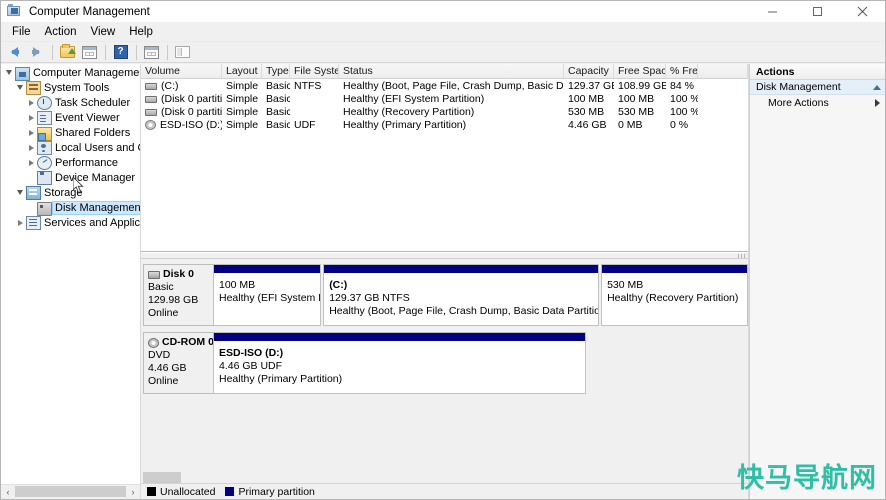 The image size is (886, 500). What do you see at coordinates (15, 11) in the screenshot?
I see `mmc-console-icon` at bounding box center [15, 11].